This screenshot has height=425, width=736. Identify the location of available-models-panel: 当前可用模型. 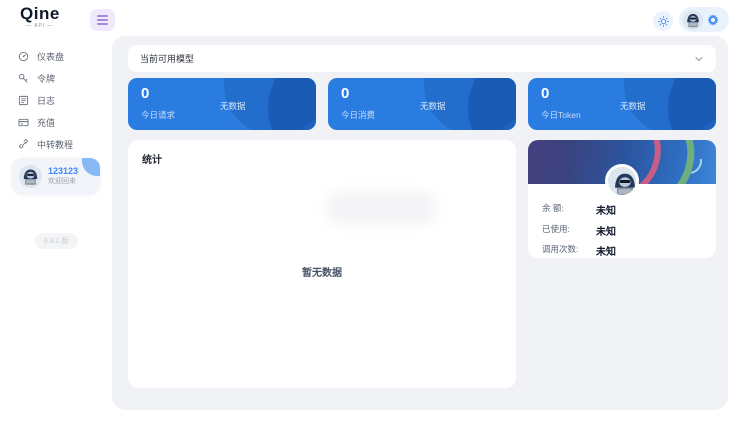
(422, 58).